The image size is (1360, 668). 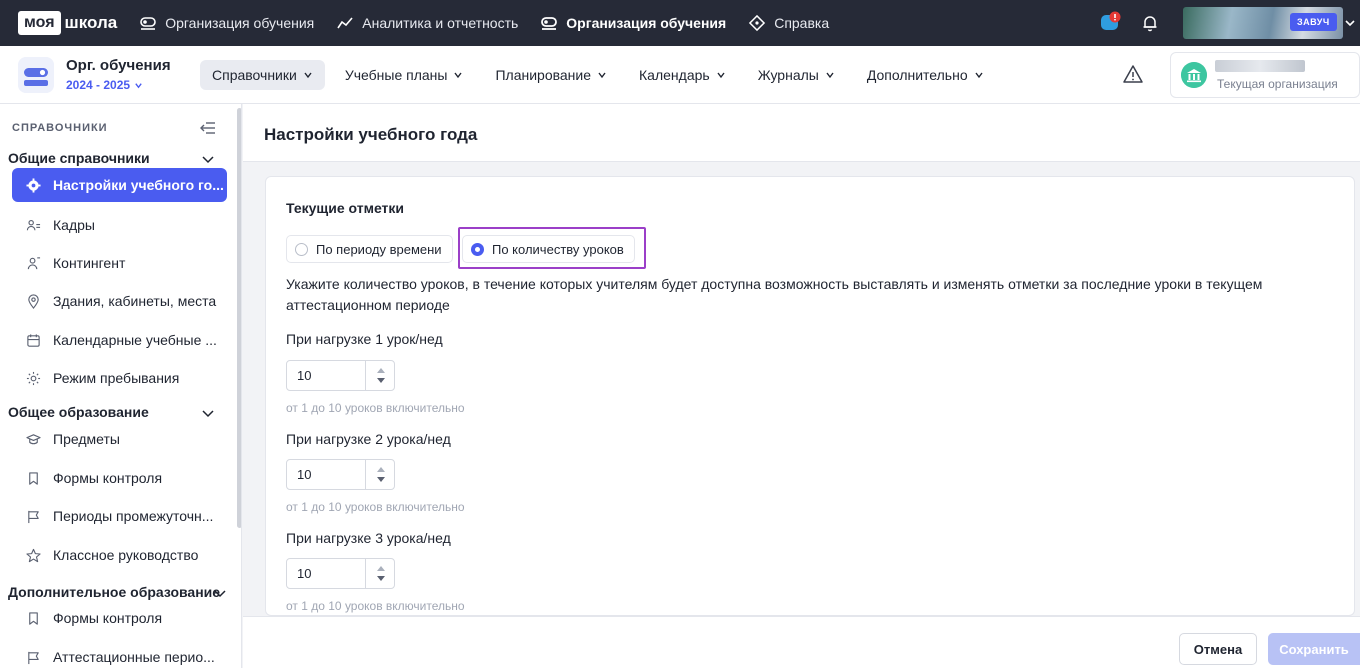 I want to click on lessons-stepper-1: 10, so click(x=340, y=375).